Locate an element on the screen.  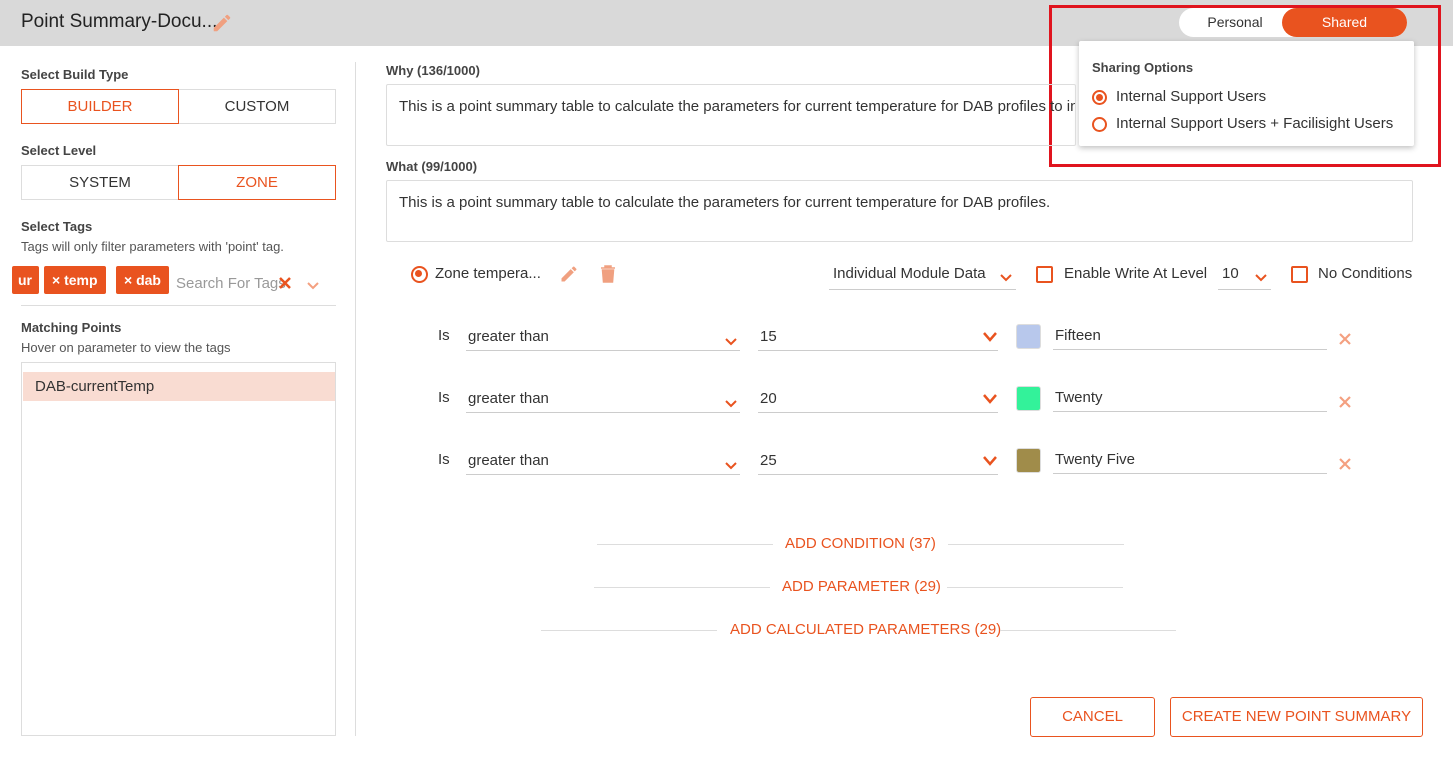
no-conditions-label: No Conditions is located at coordinates (1365, 273).